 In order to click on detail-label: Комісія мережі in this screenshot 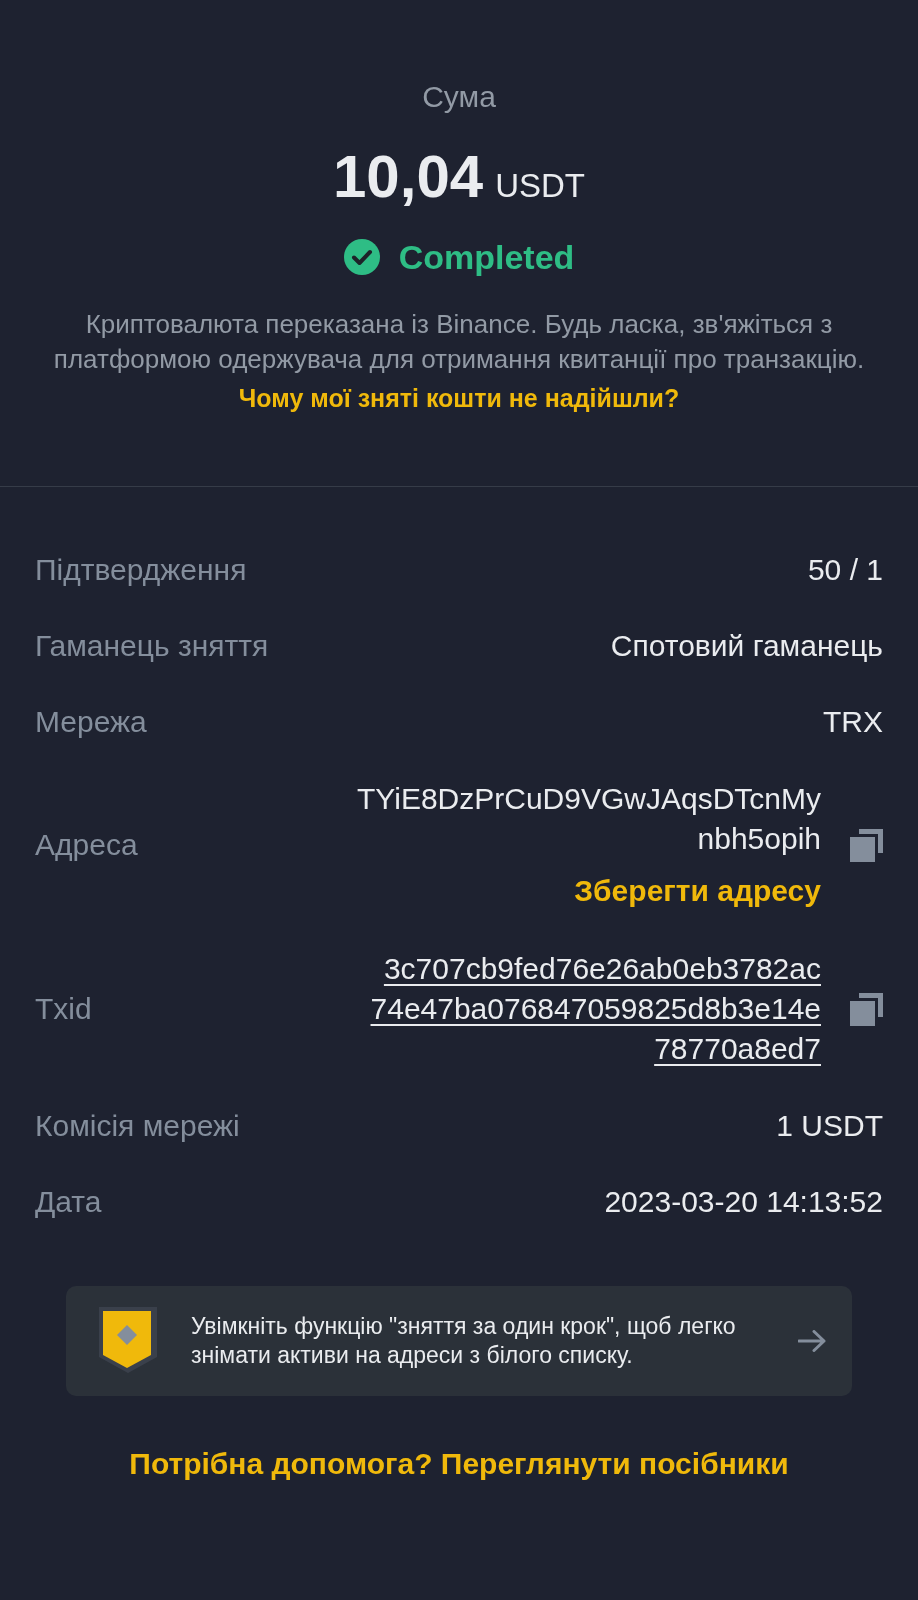, I will do `click(137, 1126)`.